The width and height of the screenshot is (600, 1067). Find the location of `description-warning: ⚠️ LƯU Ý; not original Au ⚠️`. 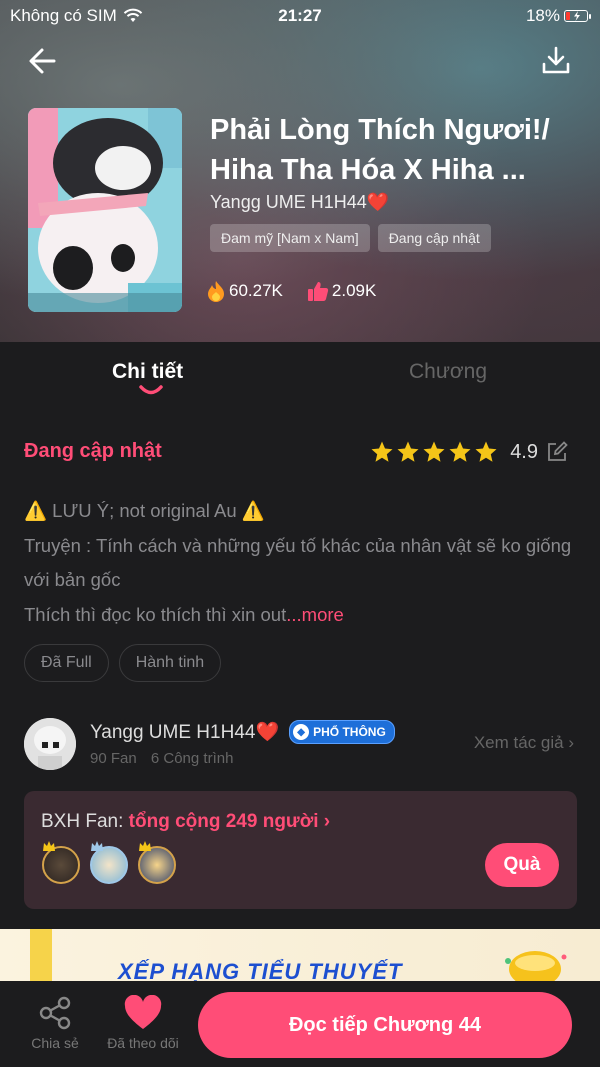

description-warning: ⚠️ LƯU Ý; not original Au ⚠️ is located at coordinates (144, 510).